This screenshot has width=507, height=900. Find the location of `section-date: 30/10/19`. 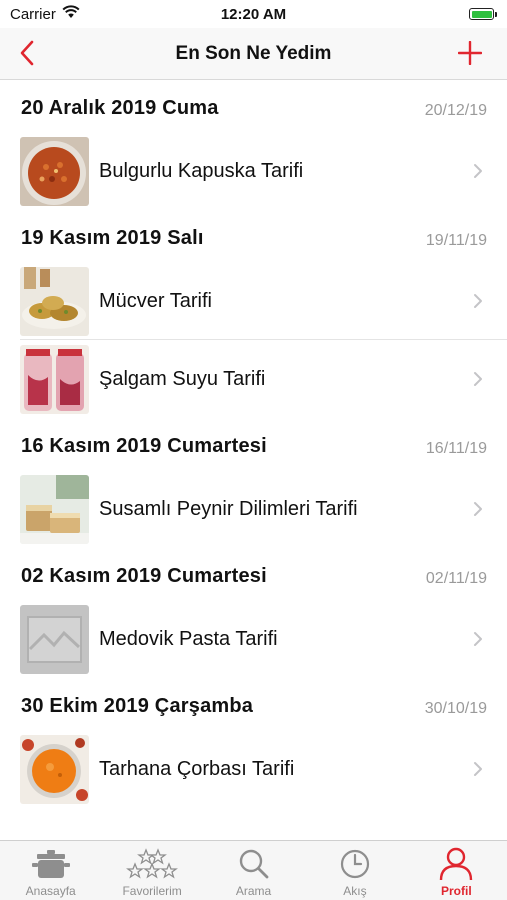

section-date: 30/10/19 is located at coordinates (455, 708).